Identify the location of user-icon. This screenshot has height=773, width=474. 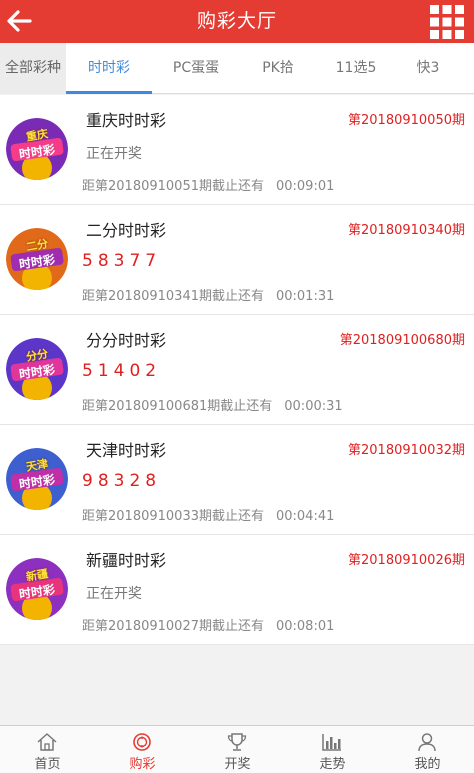
(427, 742).